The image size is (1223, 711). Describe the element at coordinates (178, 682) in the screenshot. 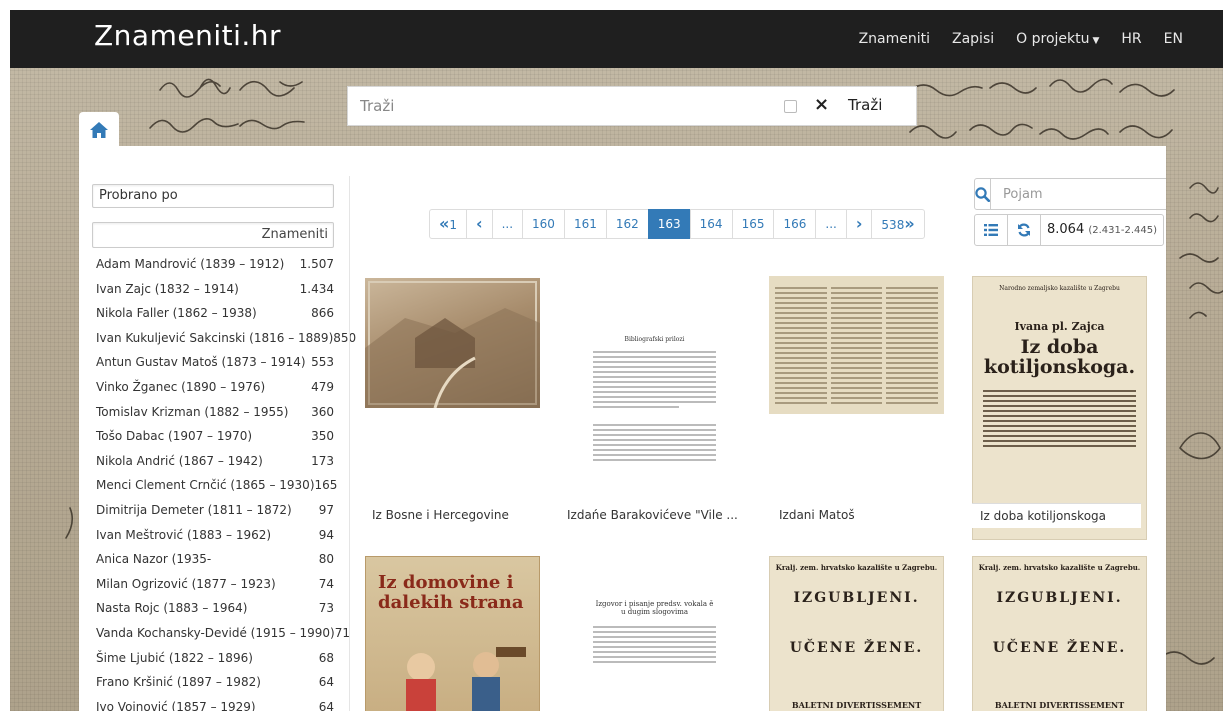

I see `person-name: Frano Kršinić (1897 – 1982)` at that location.